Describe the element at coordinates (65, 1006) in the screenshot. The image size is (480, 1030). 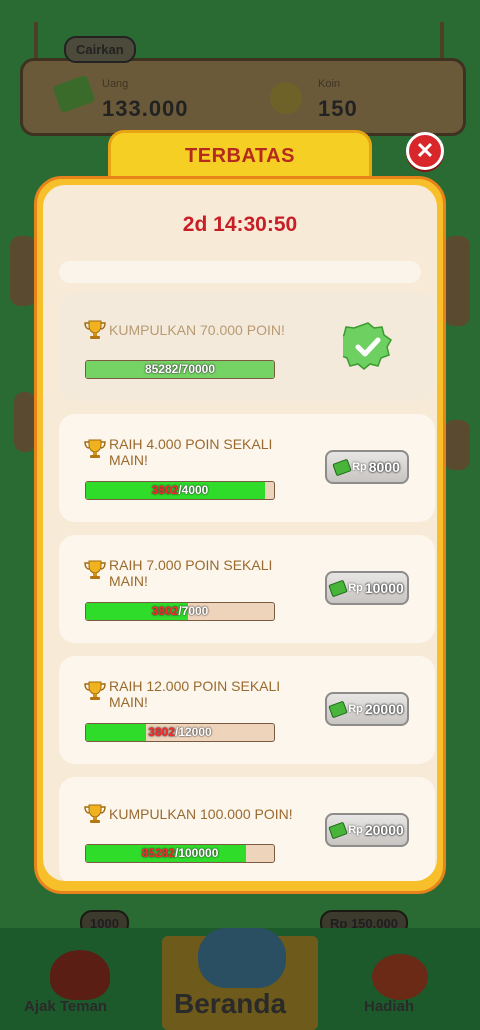
I see `nav-invite: Ajak Teman` at that location.